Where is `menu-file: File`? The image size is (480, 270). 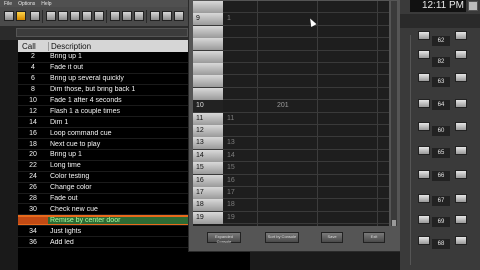
menu-file: File is located at coordinates (8, 4).